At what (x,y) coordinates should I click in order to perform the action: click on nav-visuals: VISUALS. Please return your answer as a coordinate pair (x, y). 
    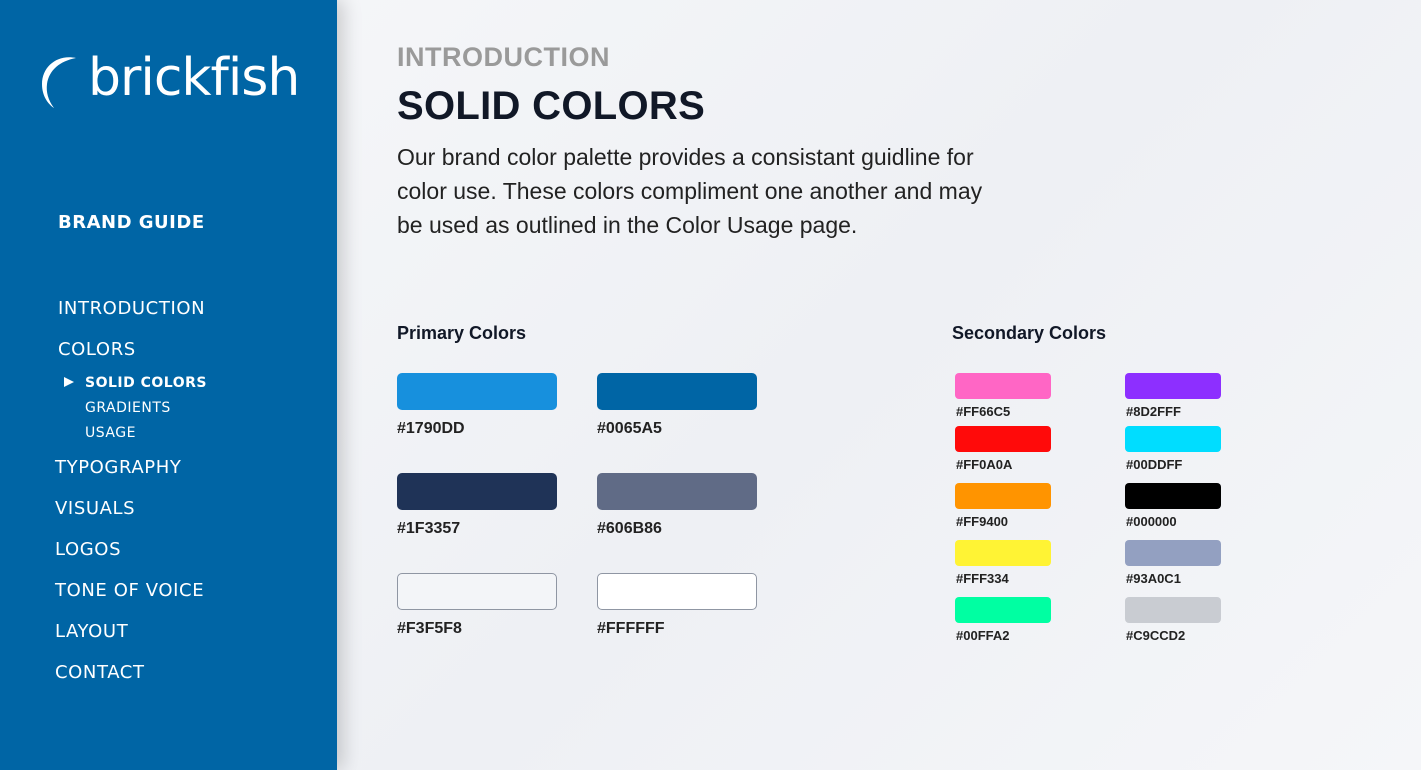
    Looking at the image, I should click on (95, 508).